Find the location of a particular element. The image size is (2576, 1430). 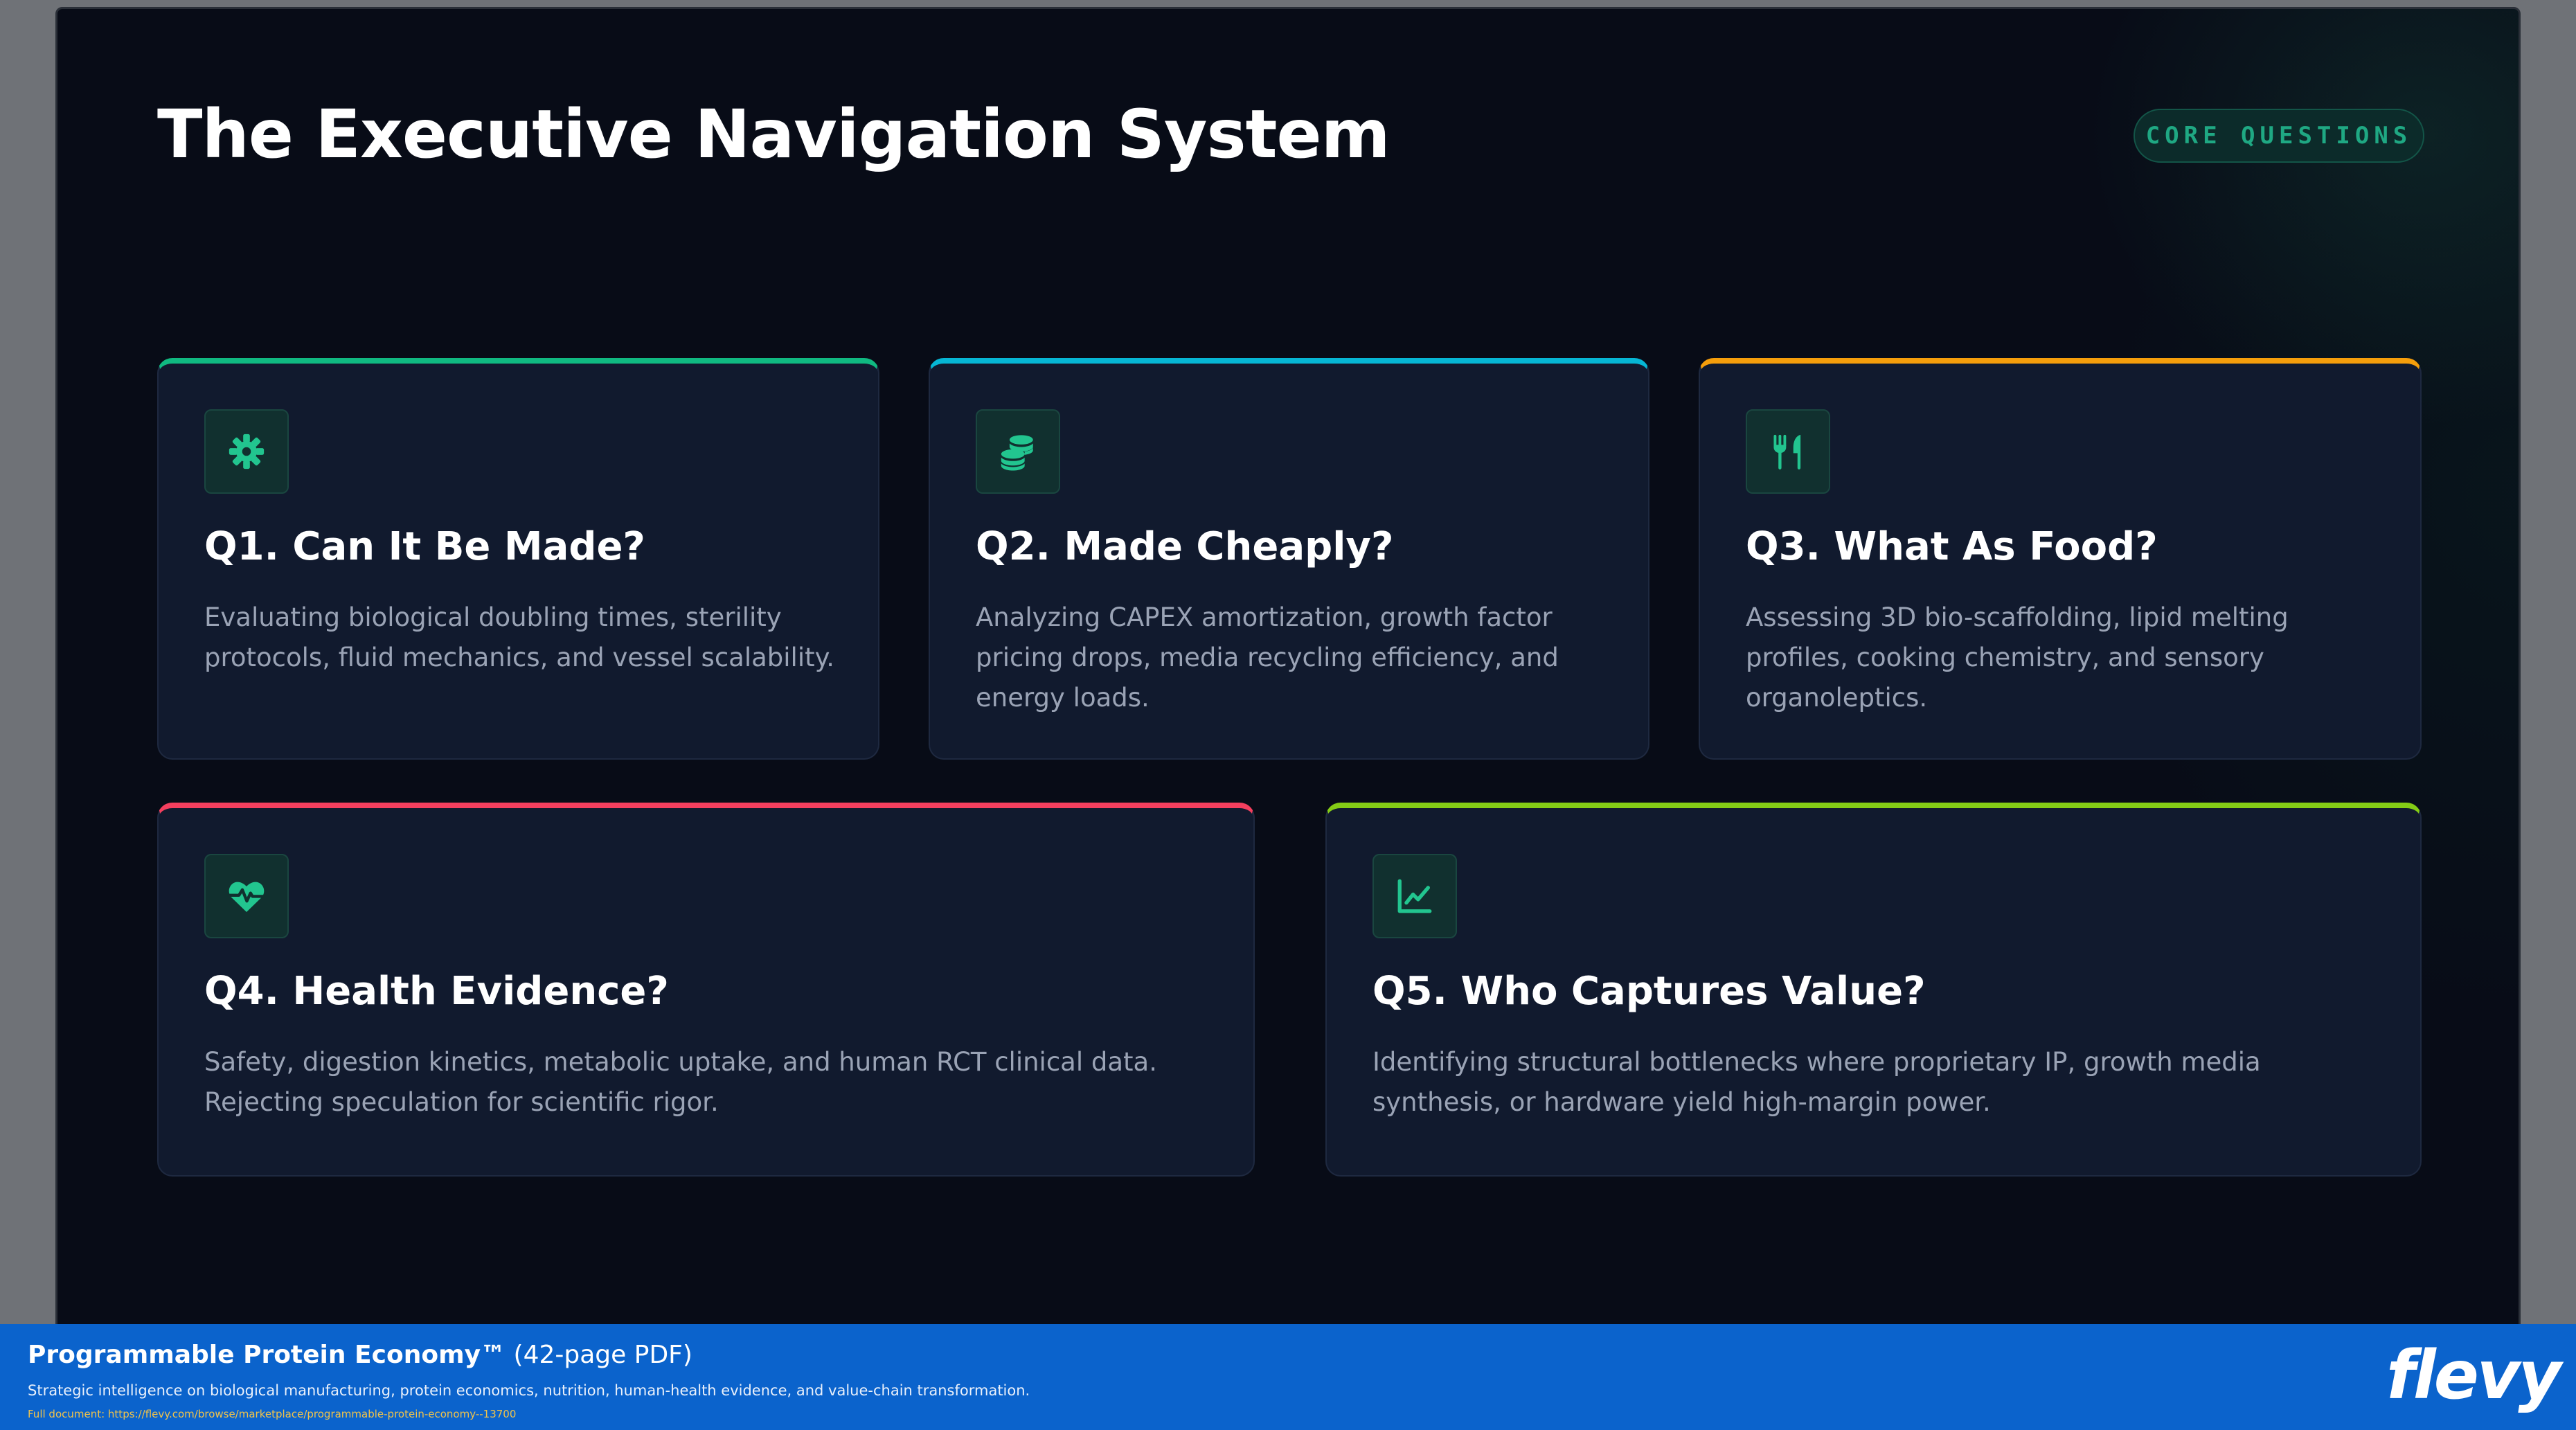

section-badge: CORE QUESTIONS is located at coordinates (2279, 136).